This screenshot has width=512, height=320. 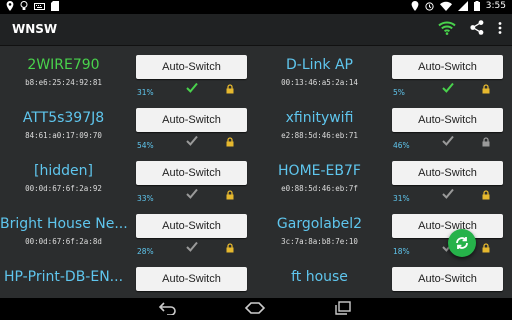 What do you see at coordinates (145, 198) in the screenshot?
I see `signal-strength: 33%` at bounding box center [145, 198].